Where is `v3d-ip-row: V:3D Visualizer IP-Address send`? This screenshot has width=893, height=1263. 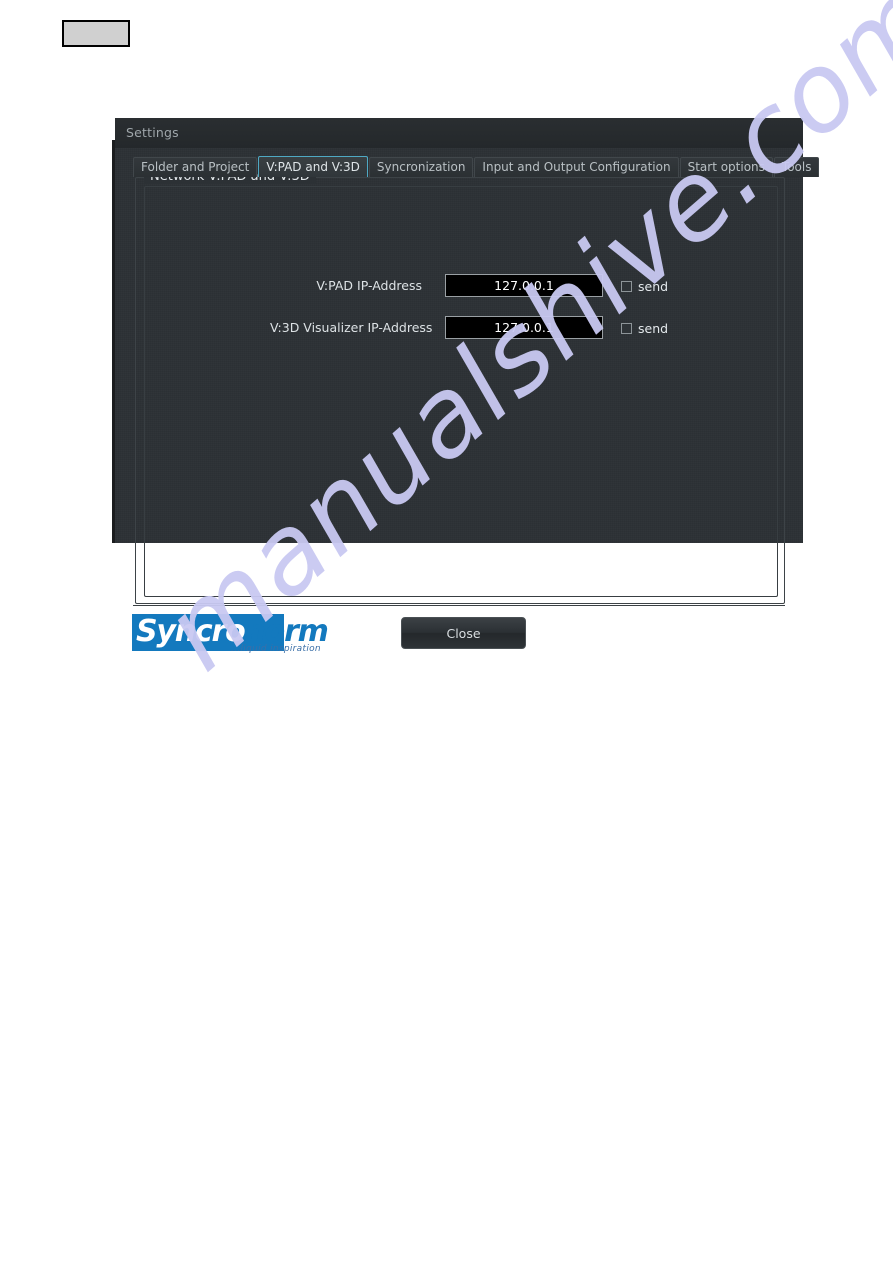
v3d-ip-row: V:3D Visualizer IP-Address send is located at coordinates (469, 327).